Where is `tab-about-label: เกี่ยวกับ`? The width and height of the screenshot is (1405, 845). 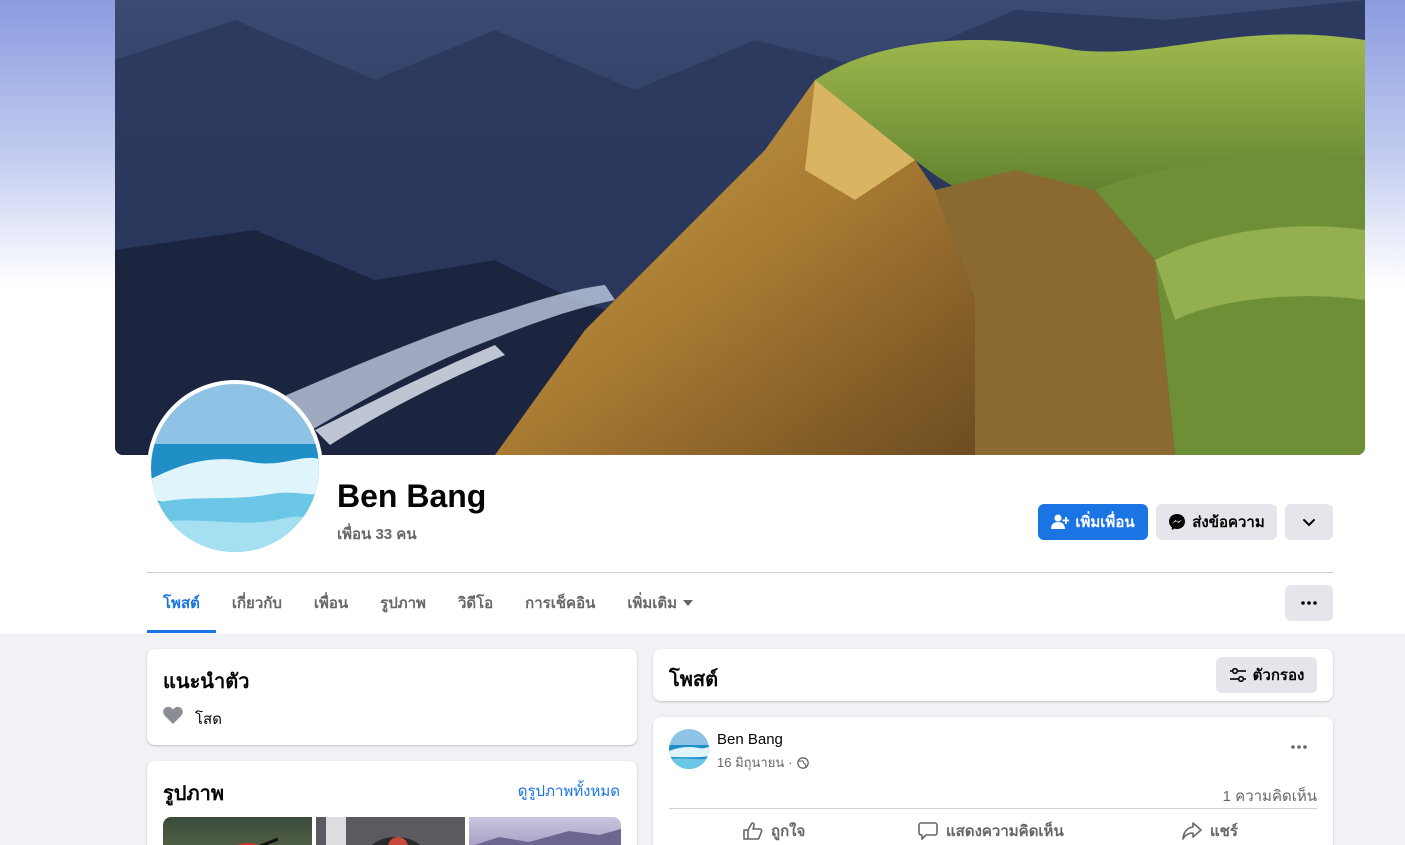
tab-about-label: เกี่ยวกับ is located at coordinates (256, 603).